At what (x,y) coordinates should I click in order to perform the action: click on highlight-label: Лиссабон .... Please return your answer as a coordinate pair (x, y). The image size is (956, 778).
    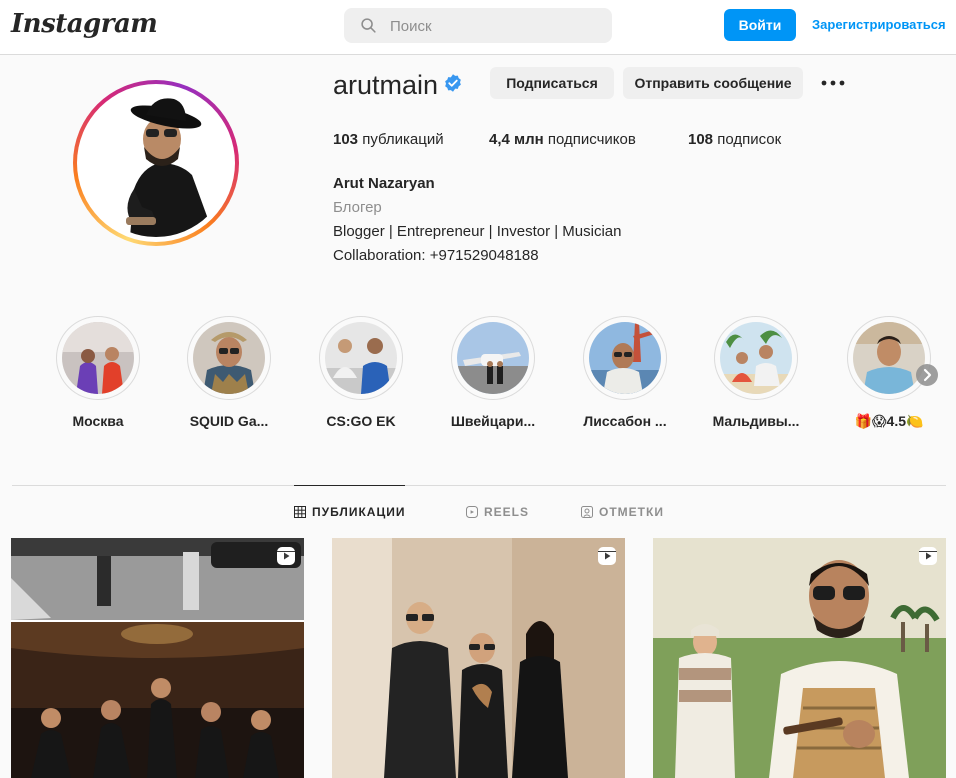
    Looking at the image, I should click on (625, 421).